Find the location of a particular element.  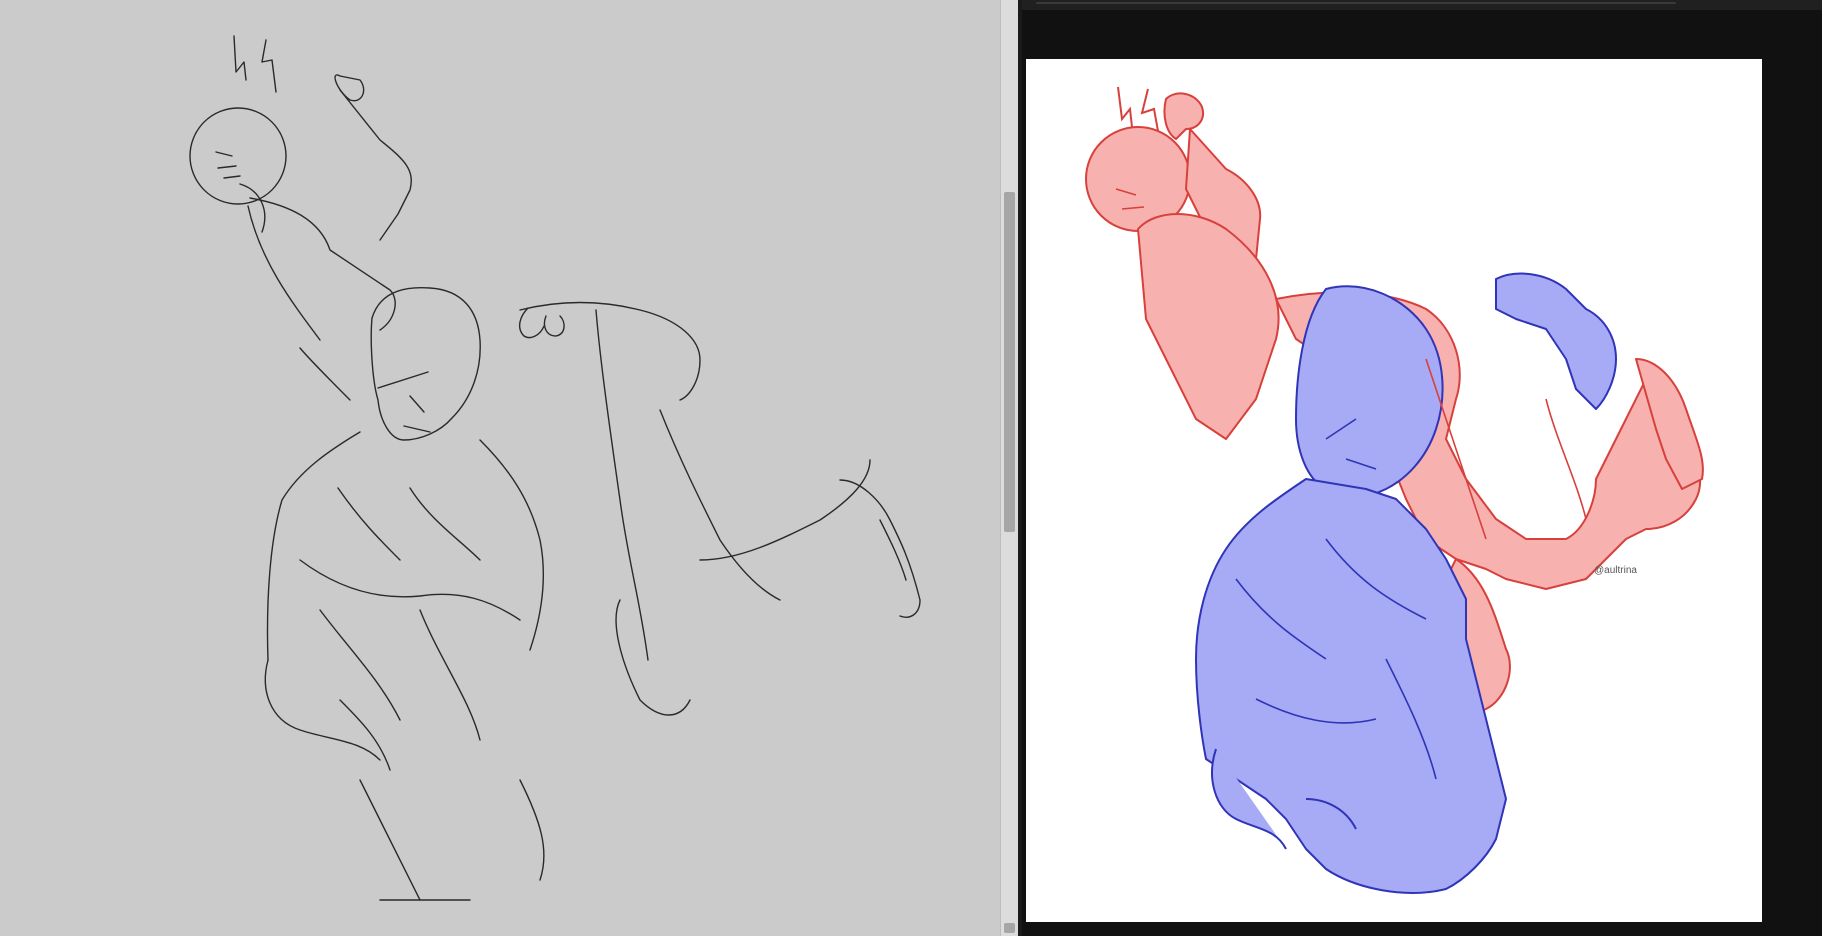

male-chest is located at coordinates (410, 590).